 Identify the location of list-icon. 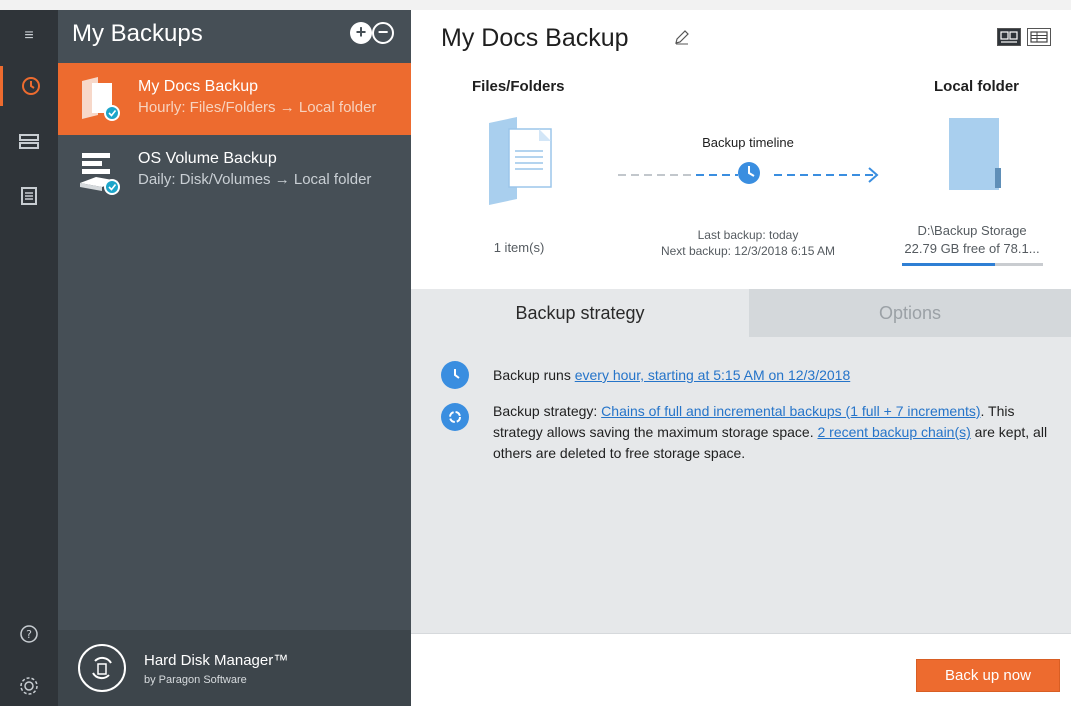
(29, 196).